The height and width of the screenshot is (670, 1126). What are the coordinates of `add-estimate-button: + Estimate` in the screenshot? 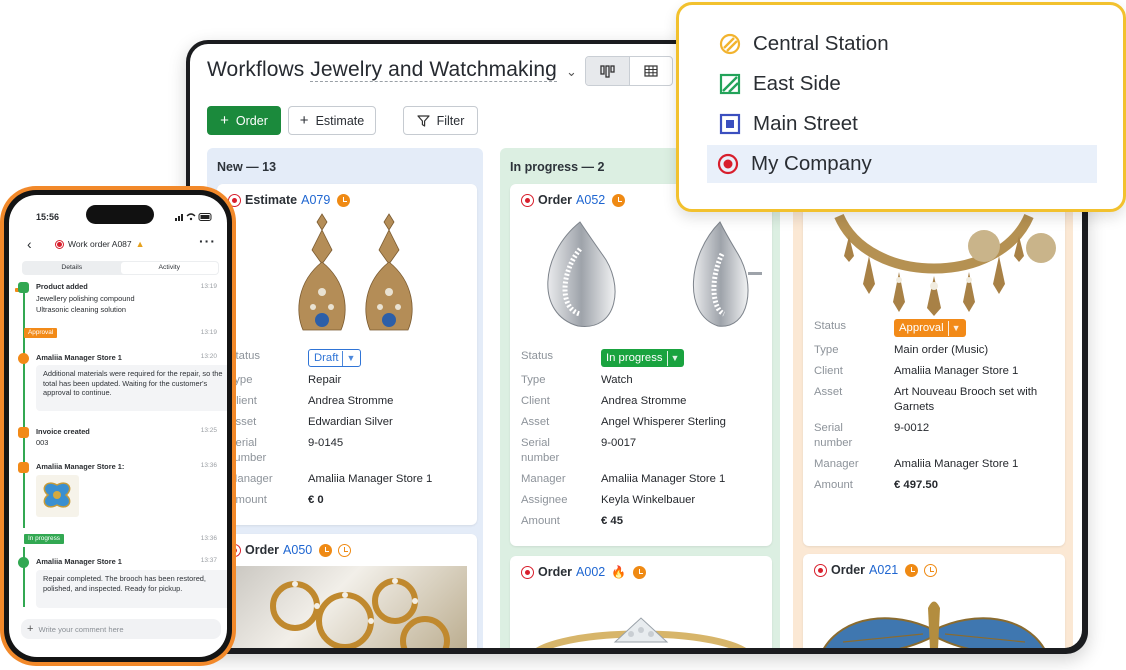 It's located at (332, 120).